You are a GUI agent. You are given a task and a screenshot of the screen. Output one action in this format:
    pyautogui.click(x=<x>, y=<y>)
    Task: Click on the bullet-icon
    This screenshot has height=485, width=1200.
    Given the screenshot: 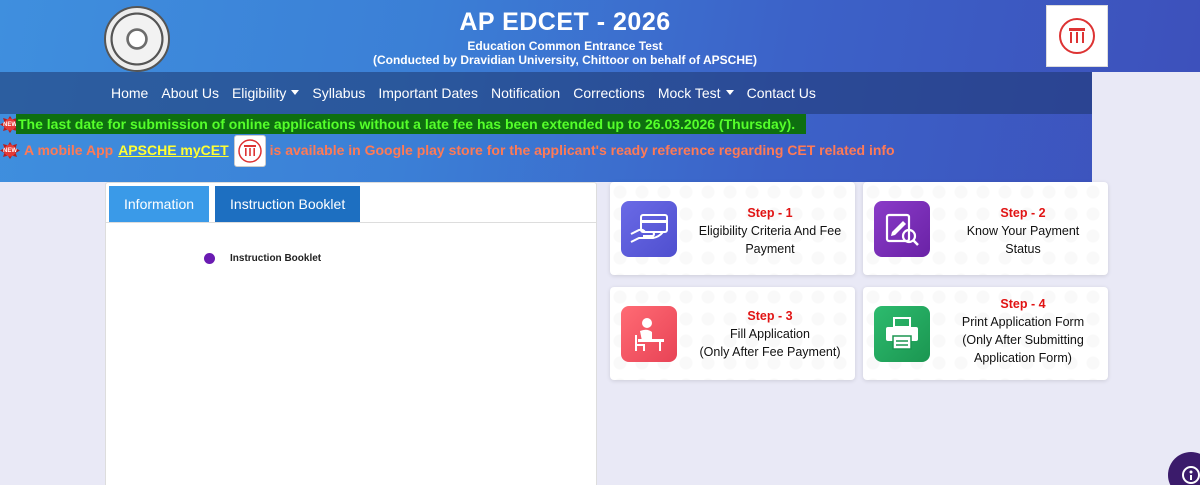 What is the action you would take?
    pyautogui.click(x=209, y=258)
    